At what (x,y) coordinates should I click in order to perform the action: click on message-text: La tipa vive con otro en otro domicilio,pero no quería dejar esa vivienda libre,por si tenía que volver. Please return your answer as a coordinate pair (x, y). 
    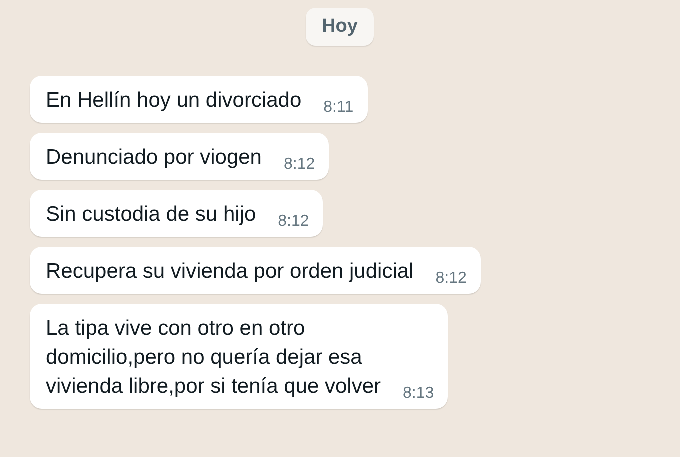
    Looking at the image, I should click on (214, 358).